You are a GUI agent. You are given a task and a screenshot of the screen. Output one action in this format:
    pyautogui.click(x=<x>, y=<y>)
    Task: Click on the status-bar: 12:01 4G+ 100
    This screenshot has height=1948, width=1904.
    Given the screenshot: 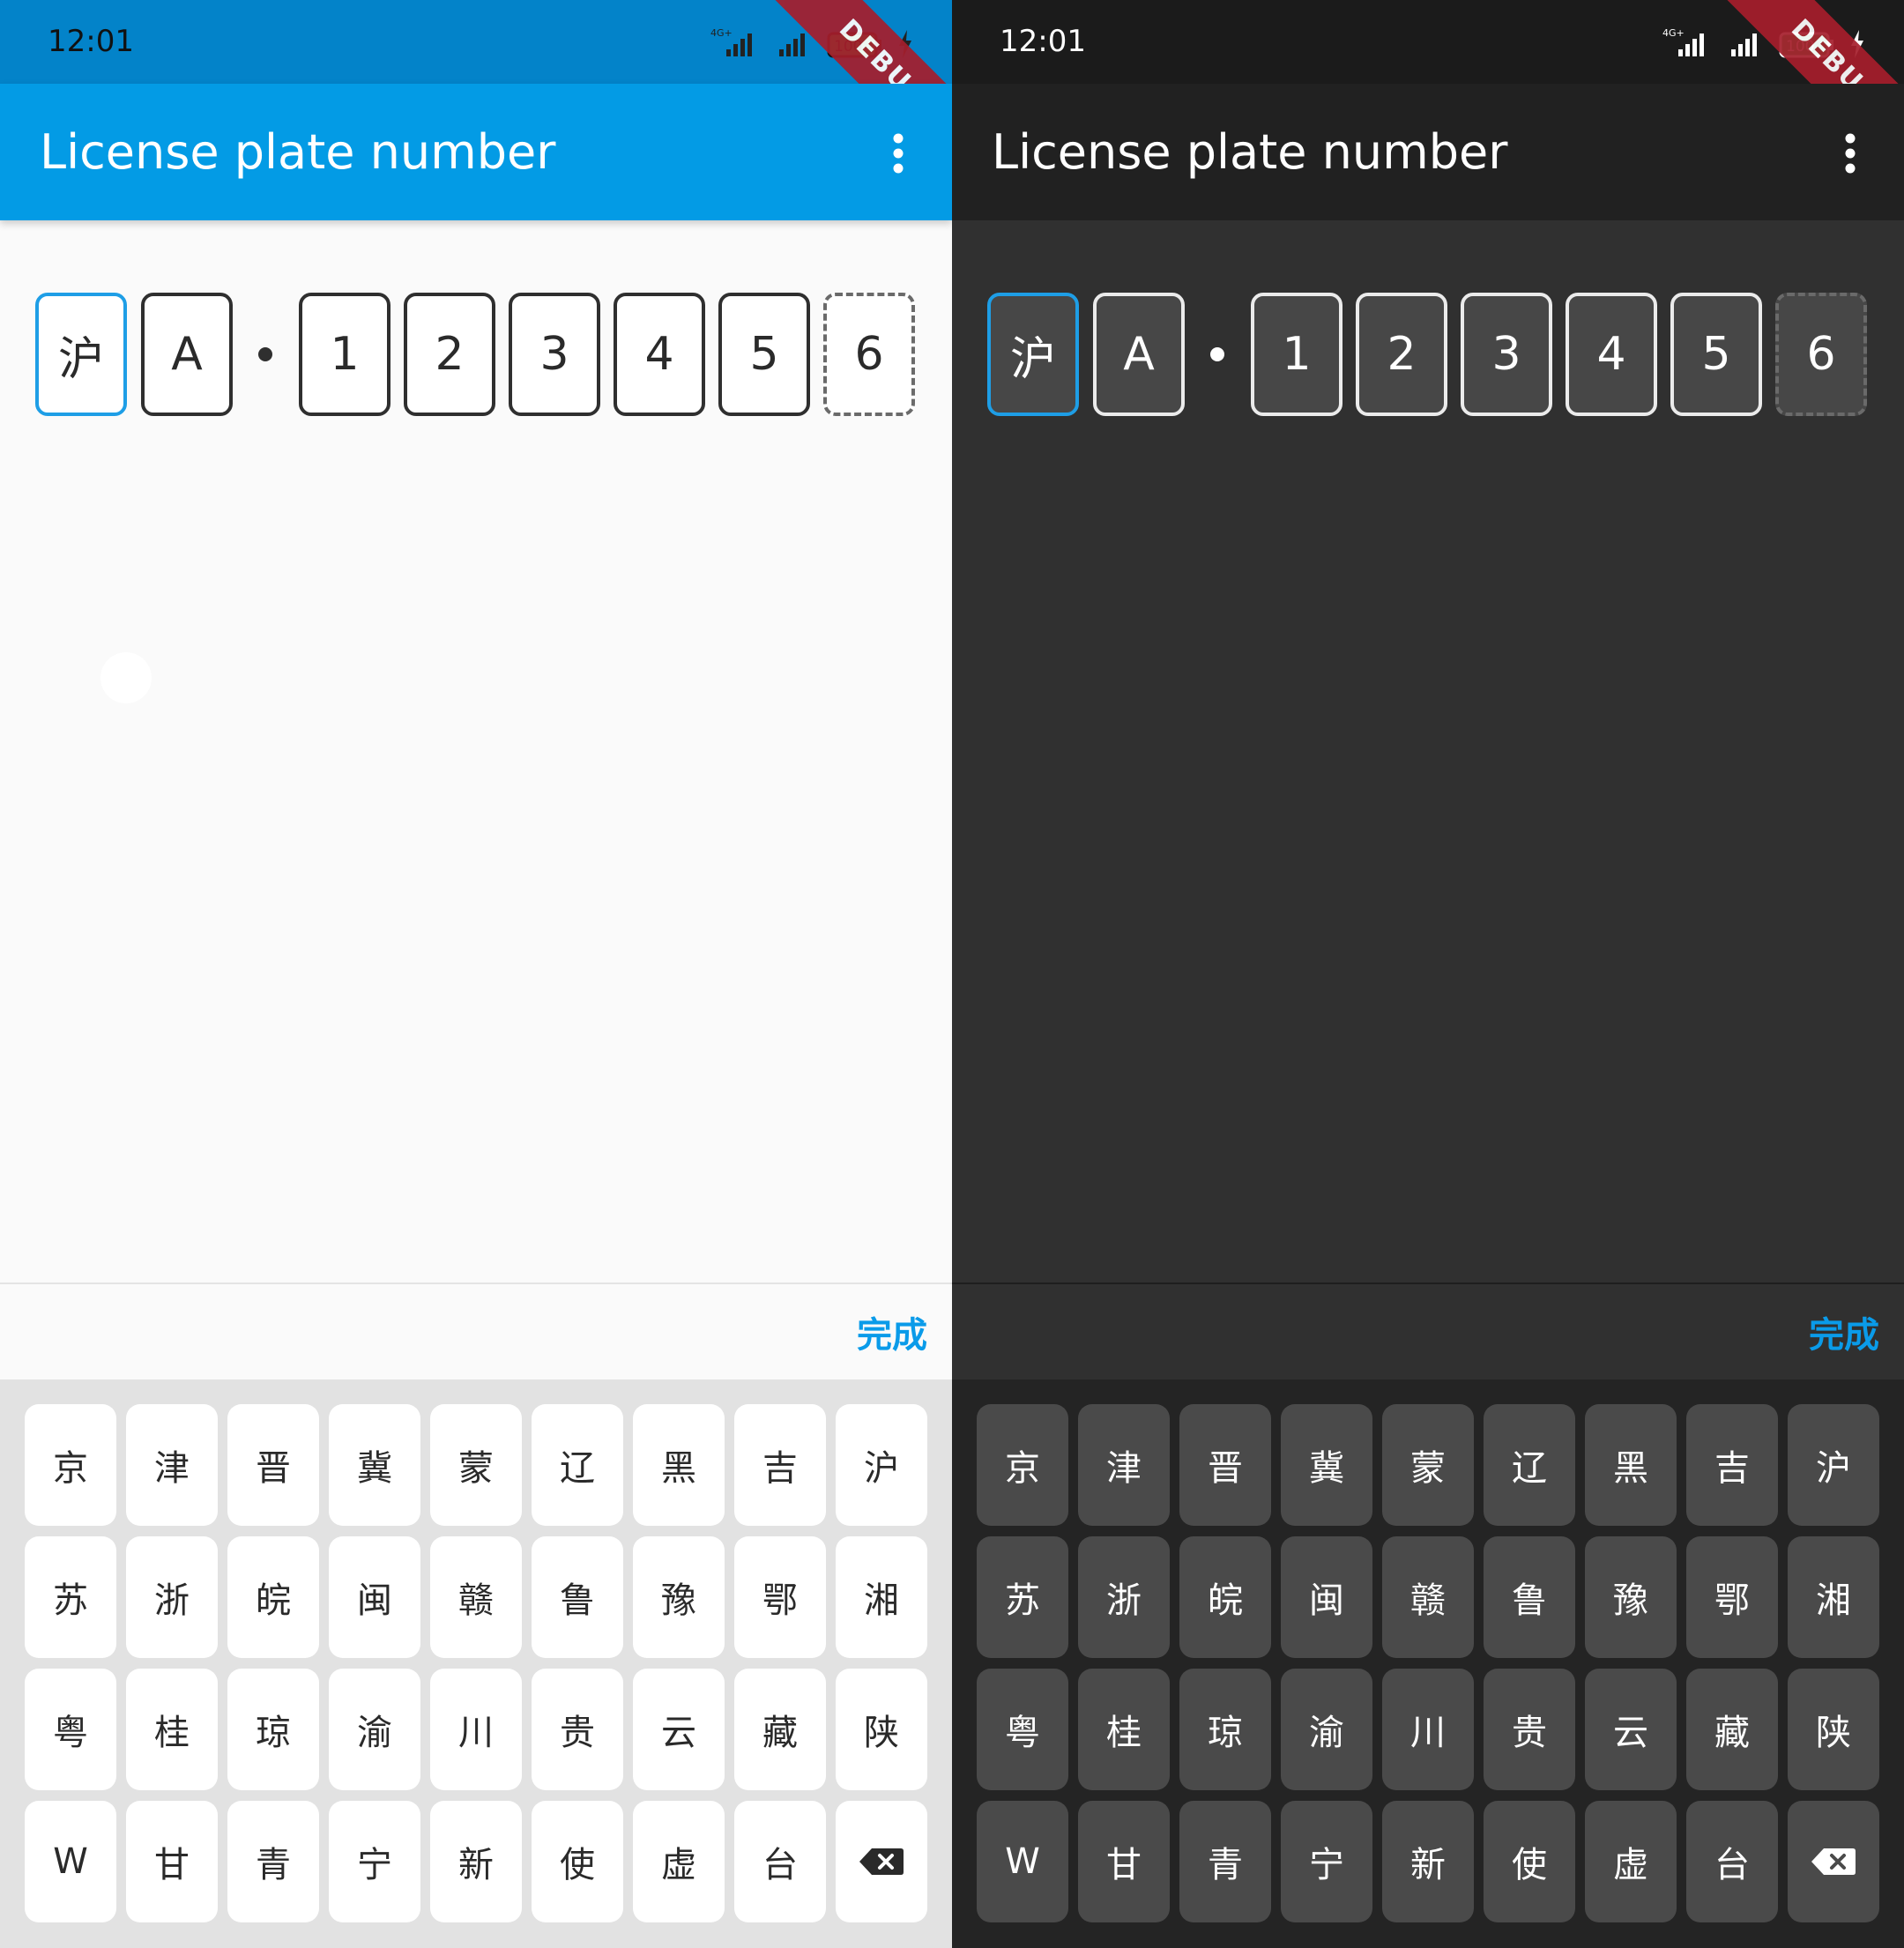 What is the action you would take?
    pyautogui.click(x=1428, y=90)
    